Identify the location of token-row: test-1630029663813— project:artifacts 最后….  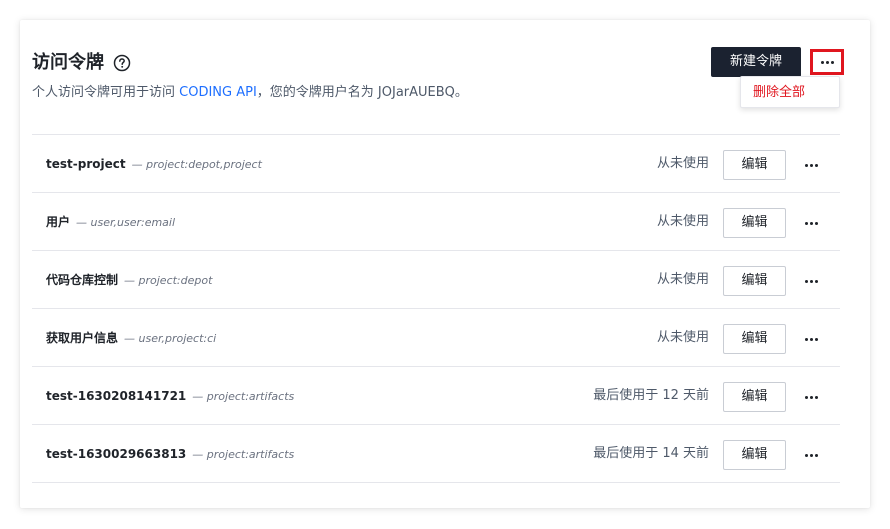
(436, 453).